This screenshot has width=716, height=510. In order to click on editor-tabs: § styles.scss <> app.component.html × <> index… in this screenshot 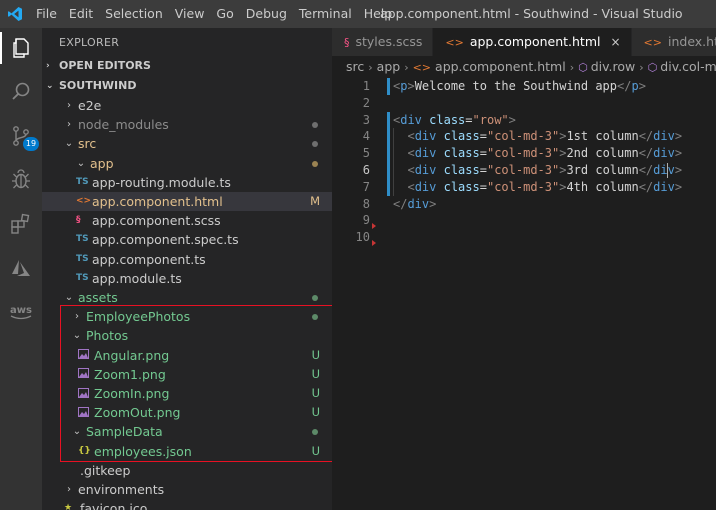, I will do `click(524, 42)`.